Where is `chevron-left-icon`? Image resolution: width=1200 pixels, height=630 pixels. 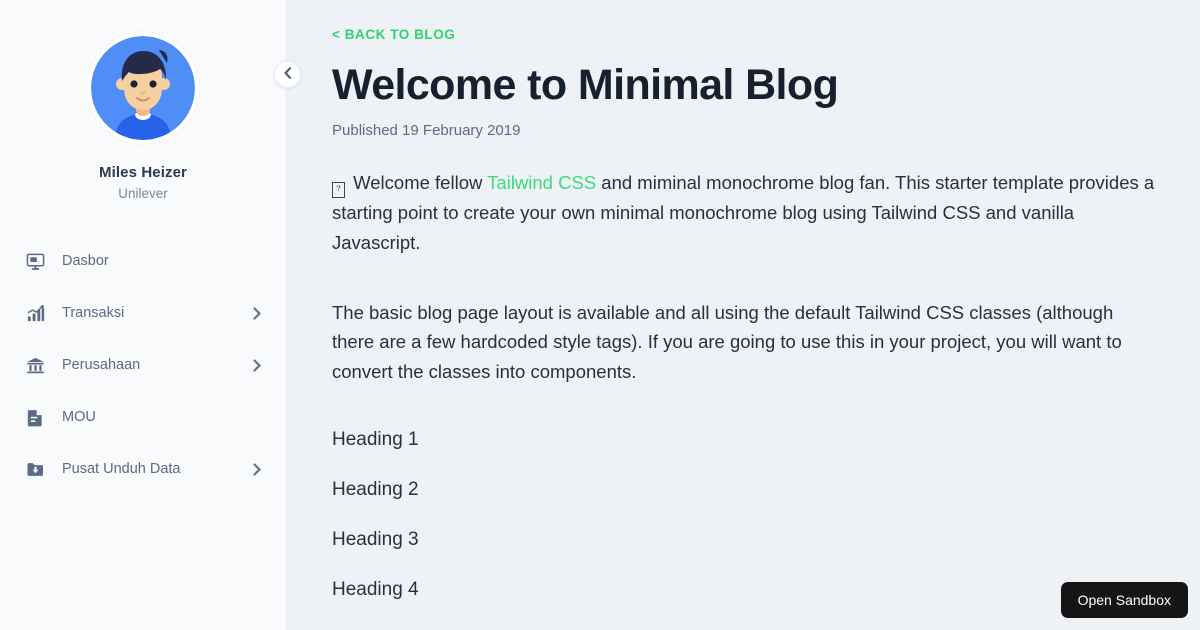 chevron-left-icon is located at coordinates (288, 74).